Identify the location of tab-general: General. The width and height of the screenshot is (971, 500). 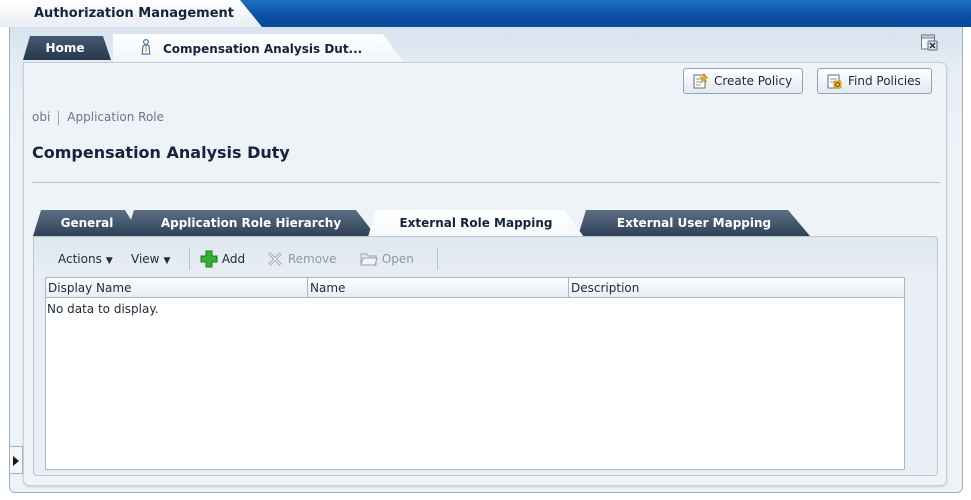
(87, 223).